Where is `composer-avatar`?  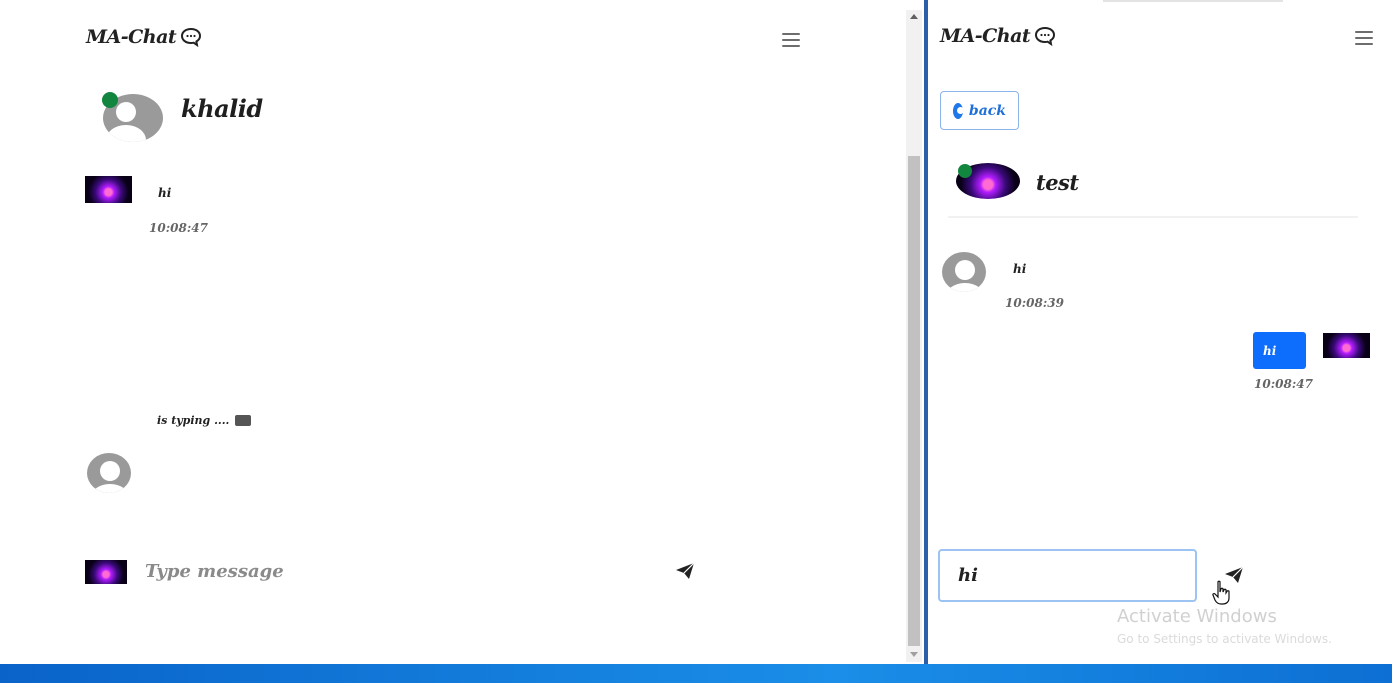
composer-avatar is located at coordinates (106, 572).